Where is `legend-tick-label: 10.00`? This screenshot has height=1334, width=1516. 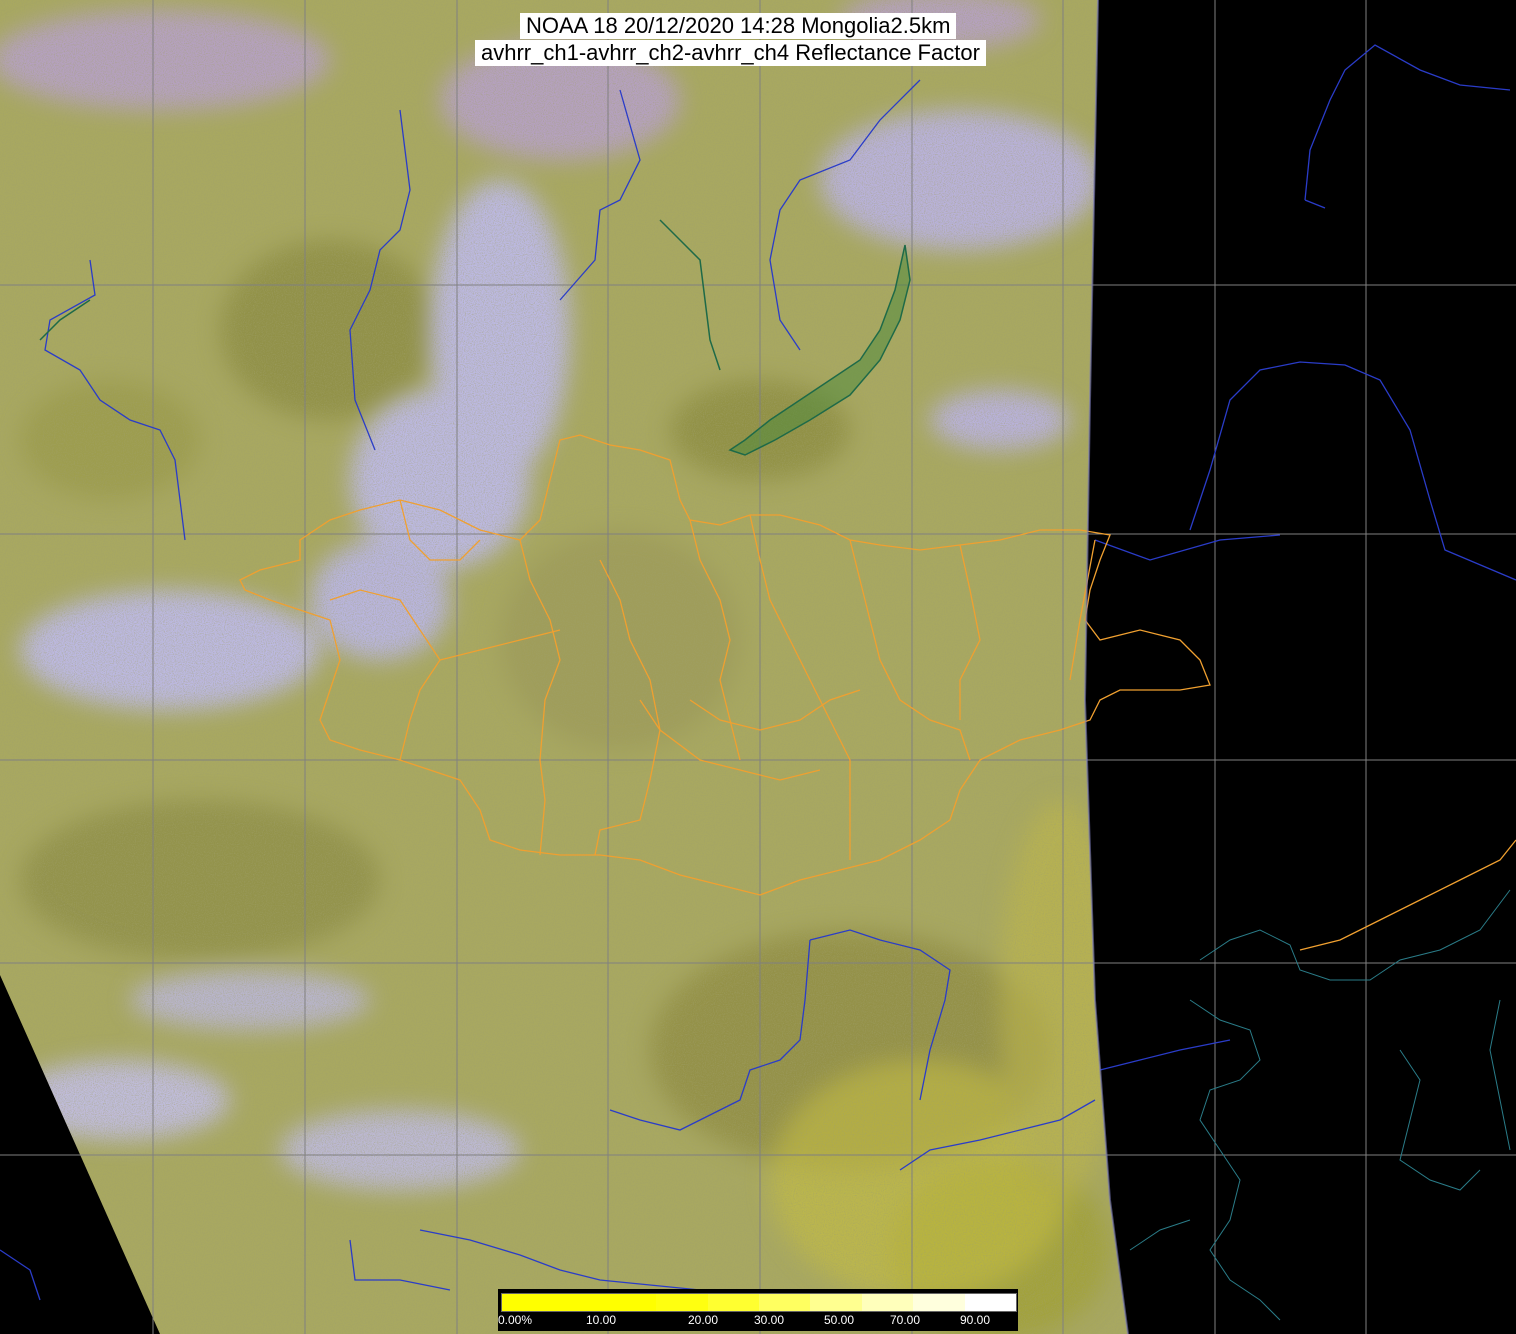
legend-tick-label: 10.00 is located at coordinates (601, 1320).